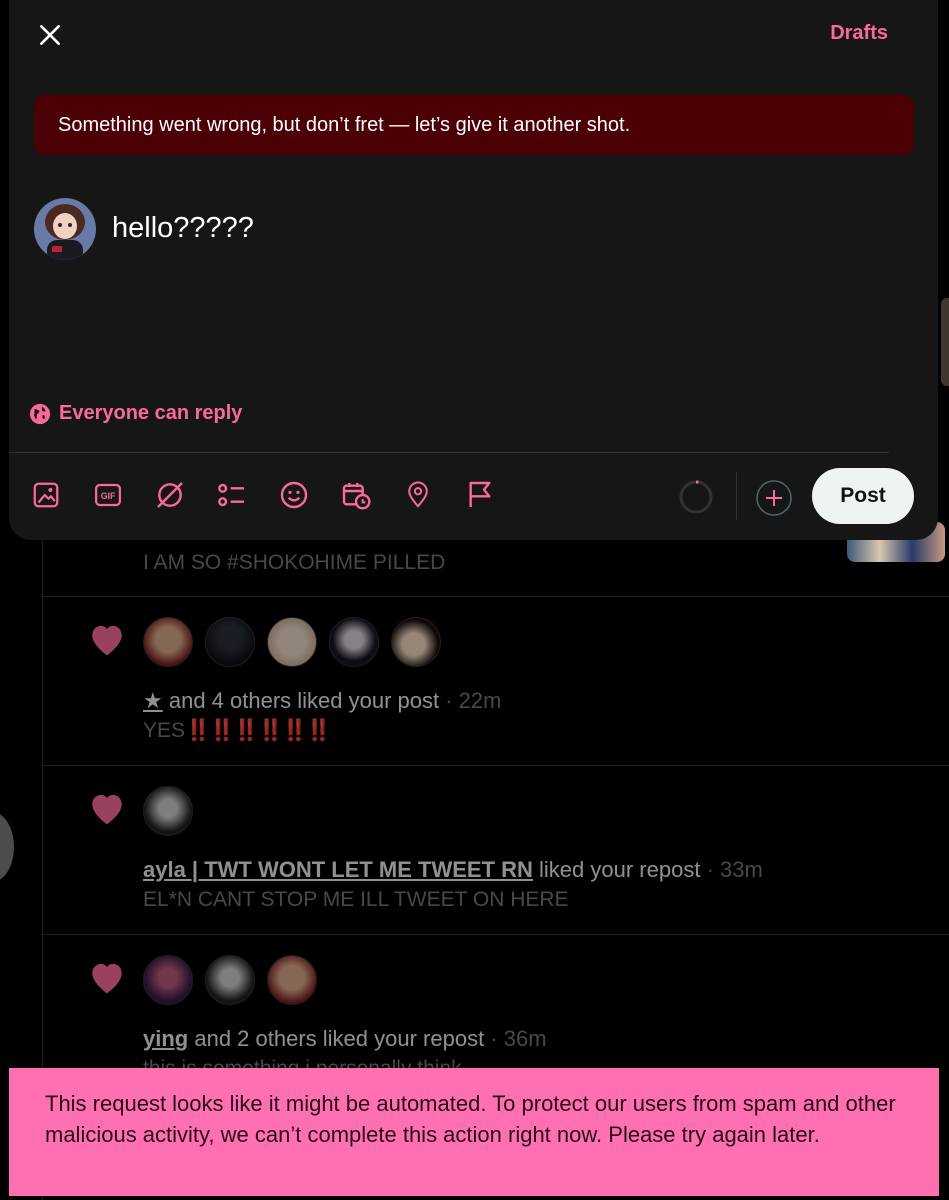 This screenshot has height=1200, width=949. What do you see at coordinates (863, 496) in the screenshot?
I see `post-button: Post` at bounding box center [863, 496].